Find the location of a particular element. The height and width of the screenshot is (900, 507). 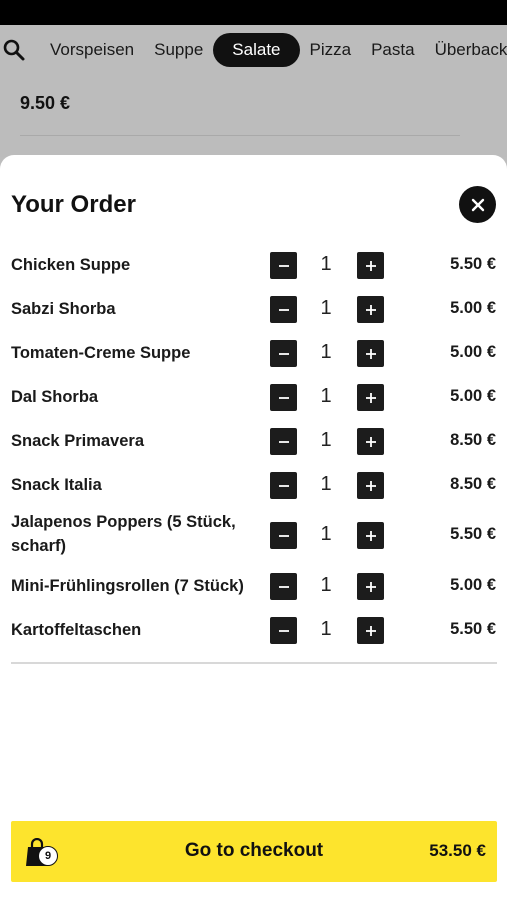

item-name: Snack Italia is located at coordinates (56, 485).